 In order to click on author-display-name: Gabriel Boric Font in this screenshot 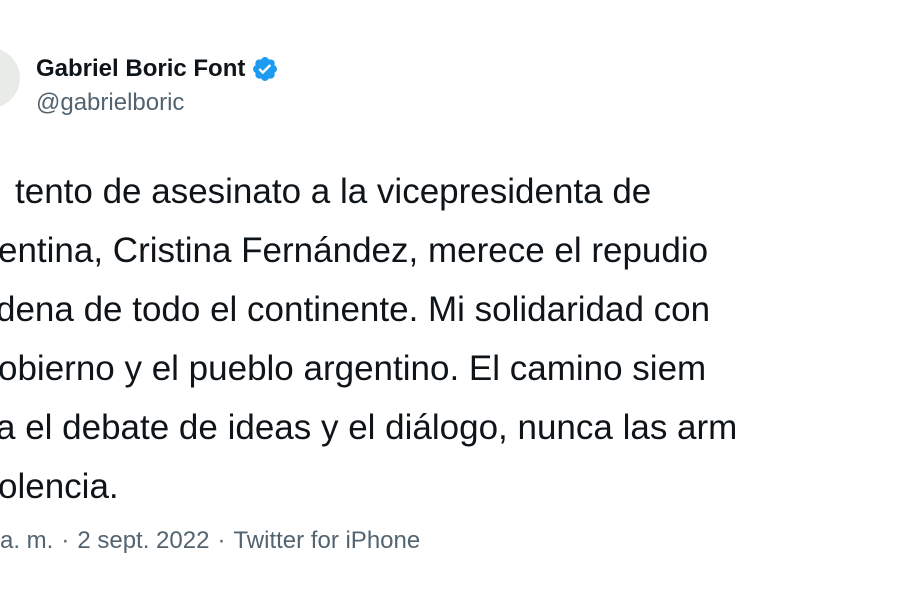, I will do `click(140, 69)`.